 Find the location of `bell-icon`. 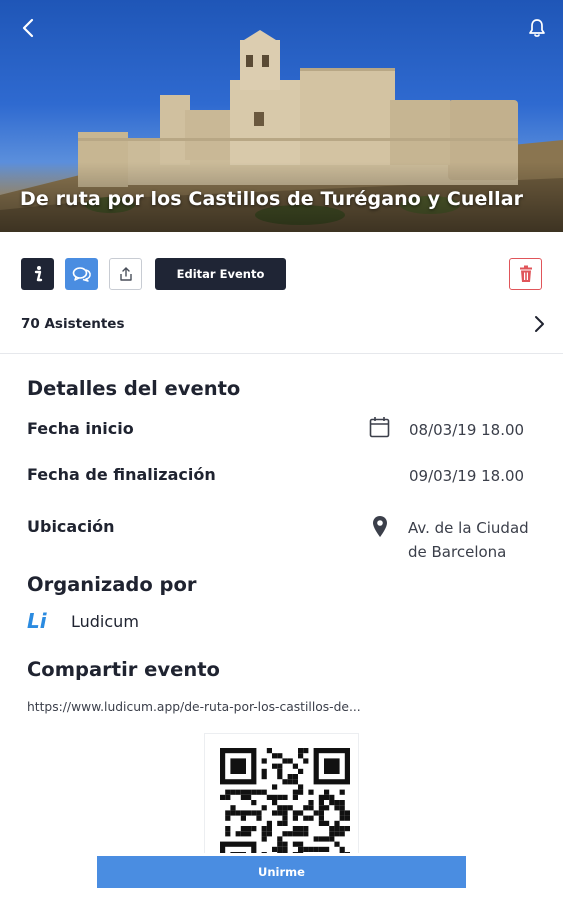

bell-icon is located at coordinates (537, 28).